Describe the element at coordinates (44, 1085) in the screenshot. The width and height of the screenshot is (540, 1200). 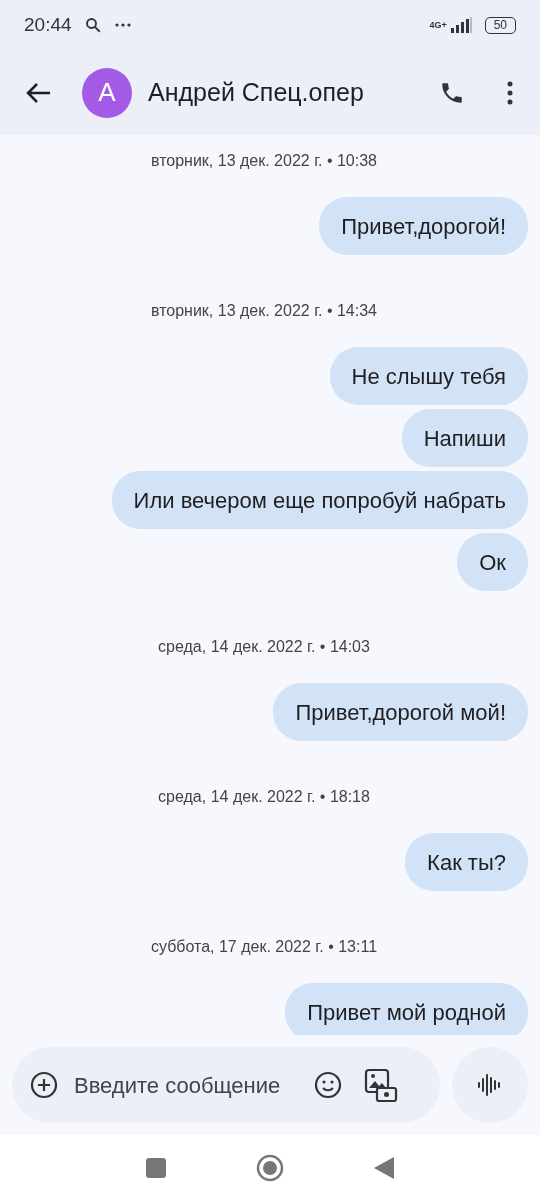
I see `add-icon` at that location.